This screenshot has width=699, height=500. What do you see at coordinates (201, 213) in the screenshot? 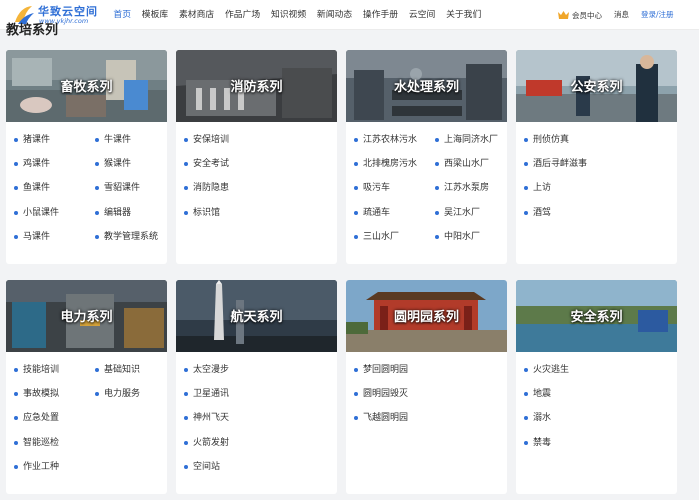
I see `course-link: 标识馆` at bounding box center [201, 213].